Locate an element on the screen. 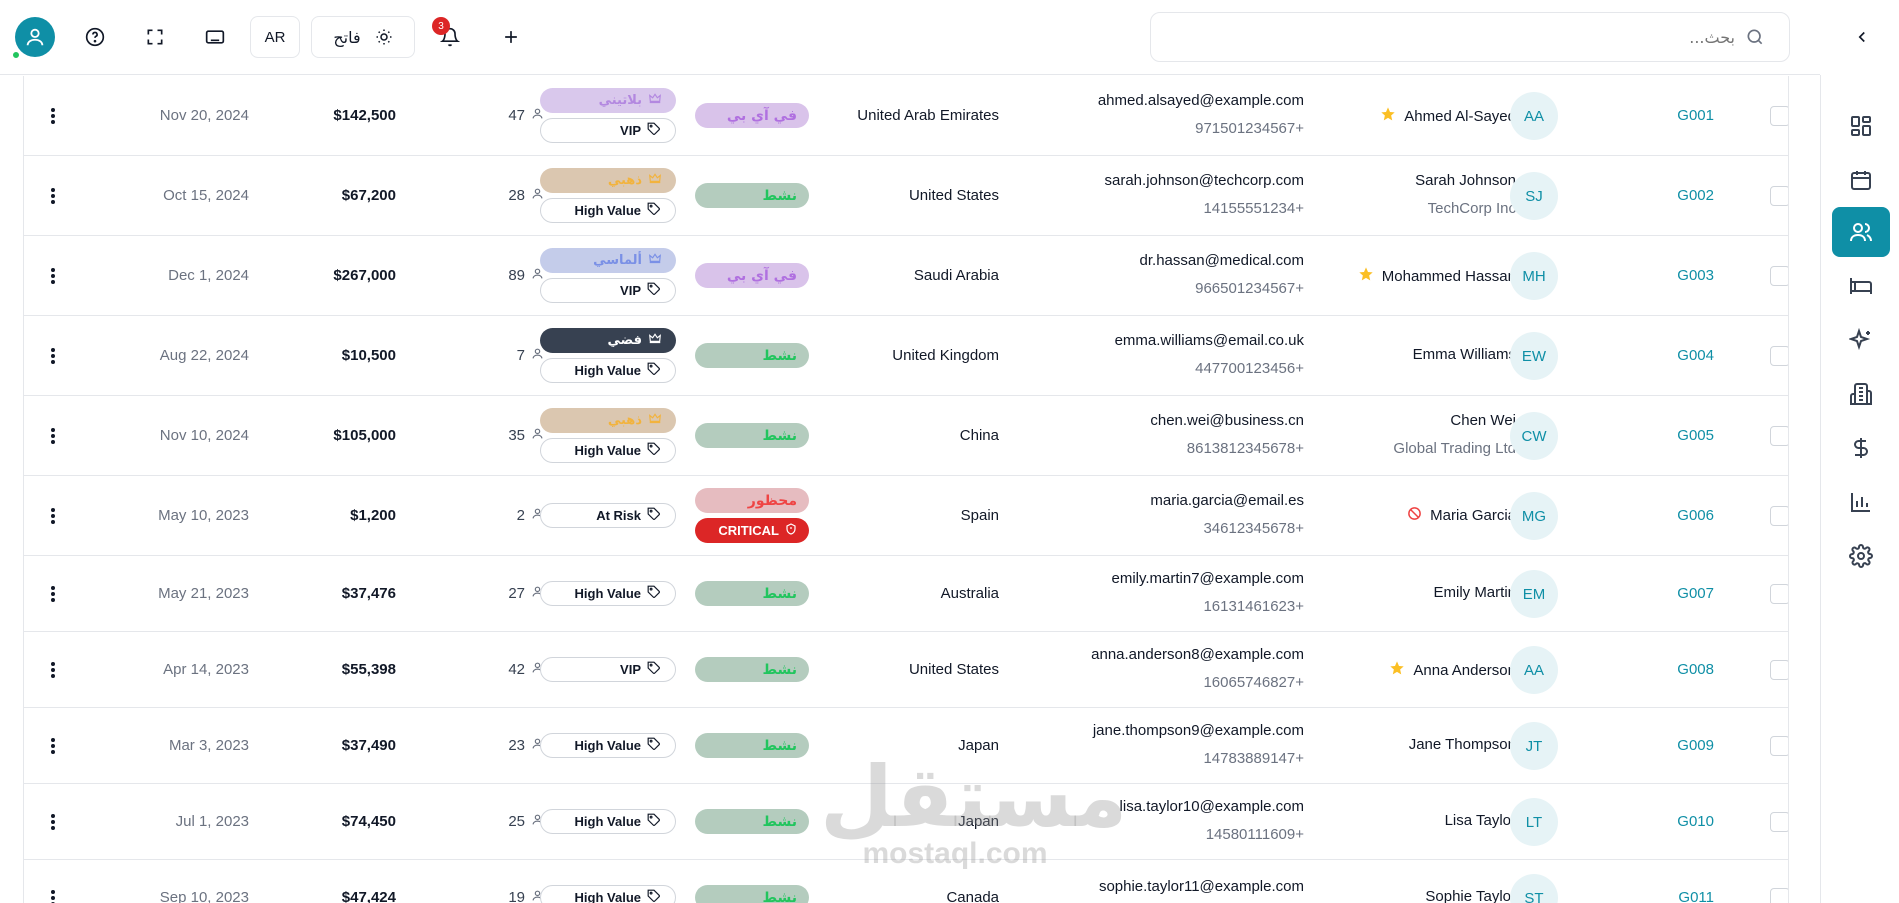 The height and width of the screenshot is (903, 1899). language-button: AR is located at coordinates (275, 37).